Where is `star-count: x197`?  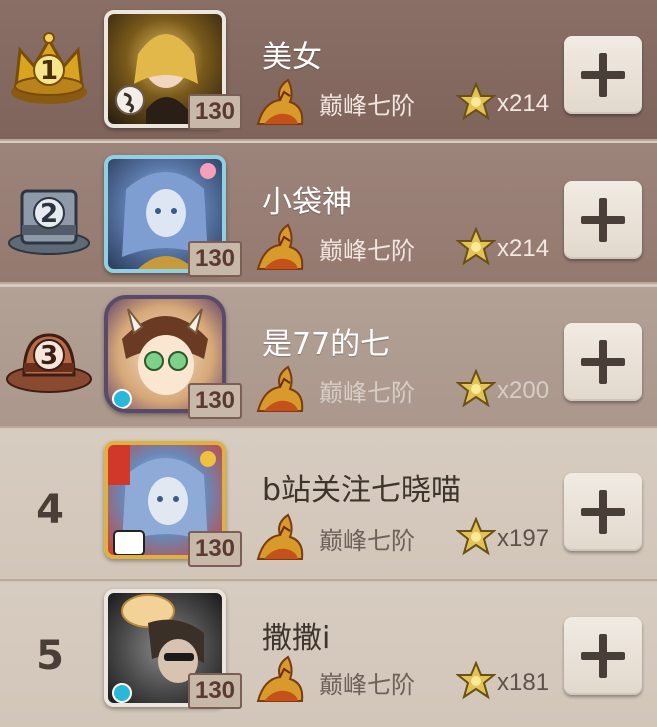
star-count: x197 is located at coordinates (523, 538).